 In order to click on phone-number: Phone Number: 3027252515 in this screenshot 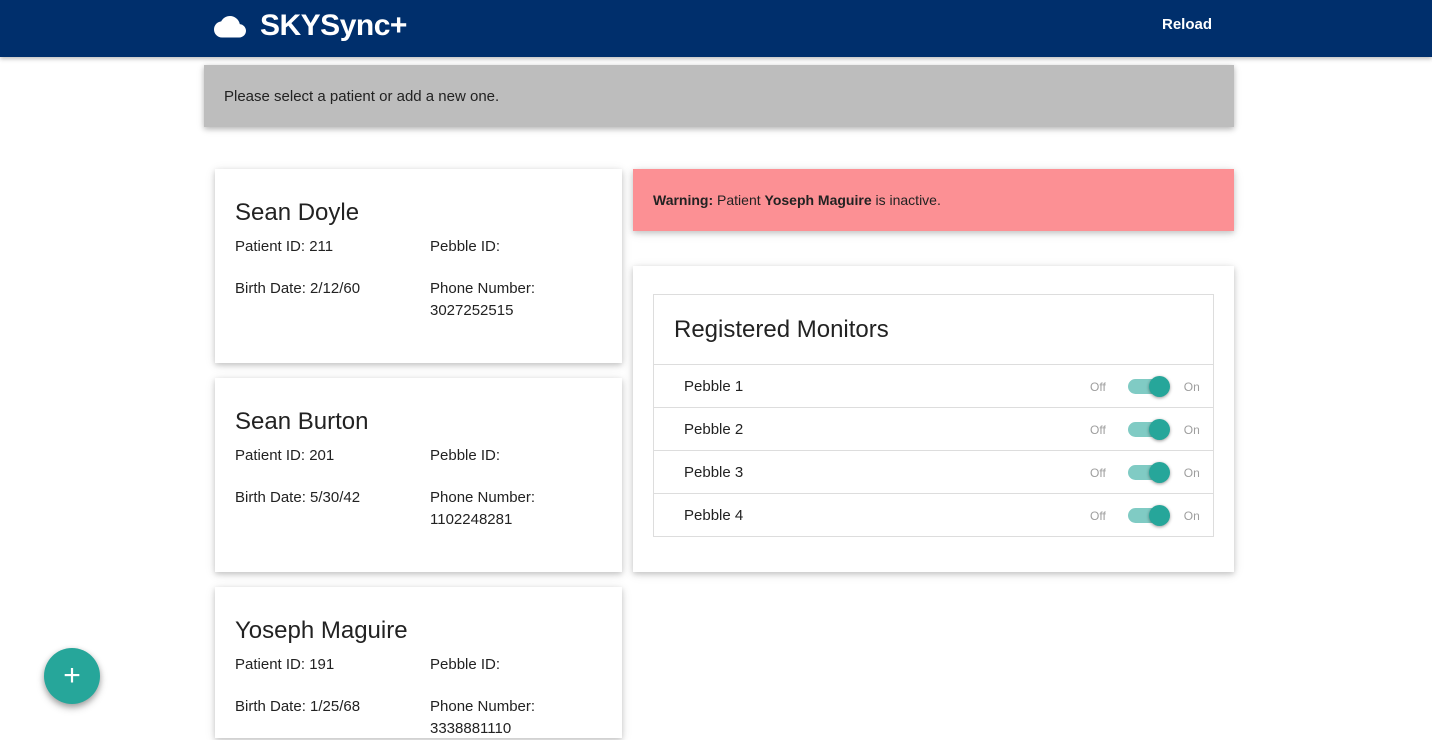, I will do `click(520, 300)`.